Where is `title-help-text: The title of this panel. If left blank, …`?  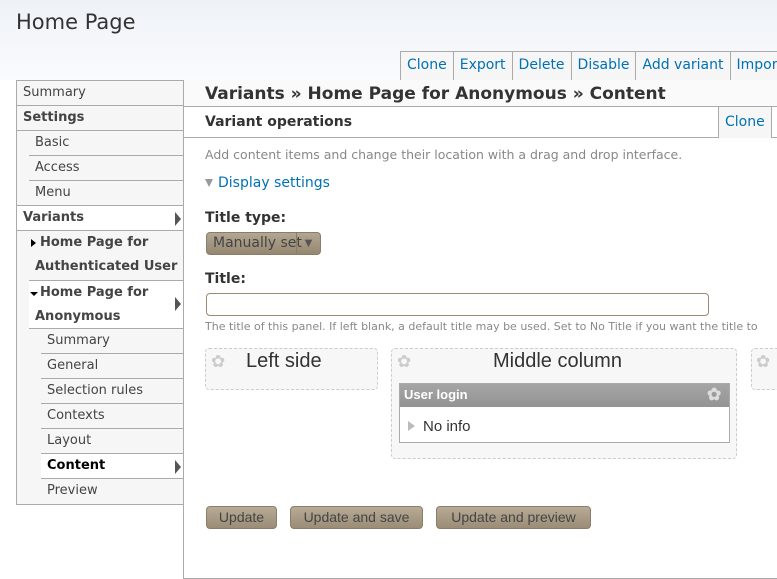
title-help-text: The title of this panel. If left blank, … is located at coordinates (481, 326).